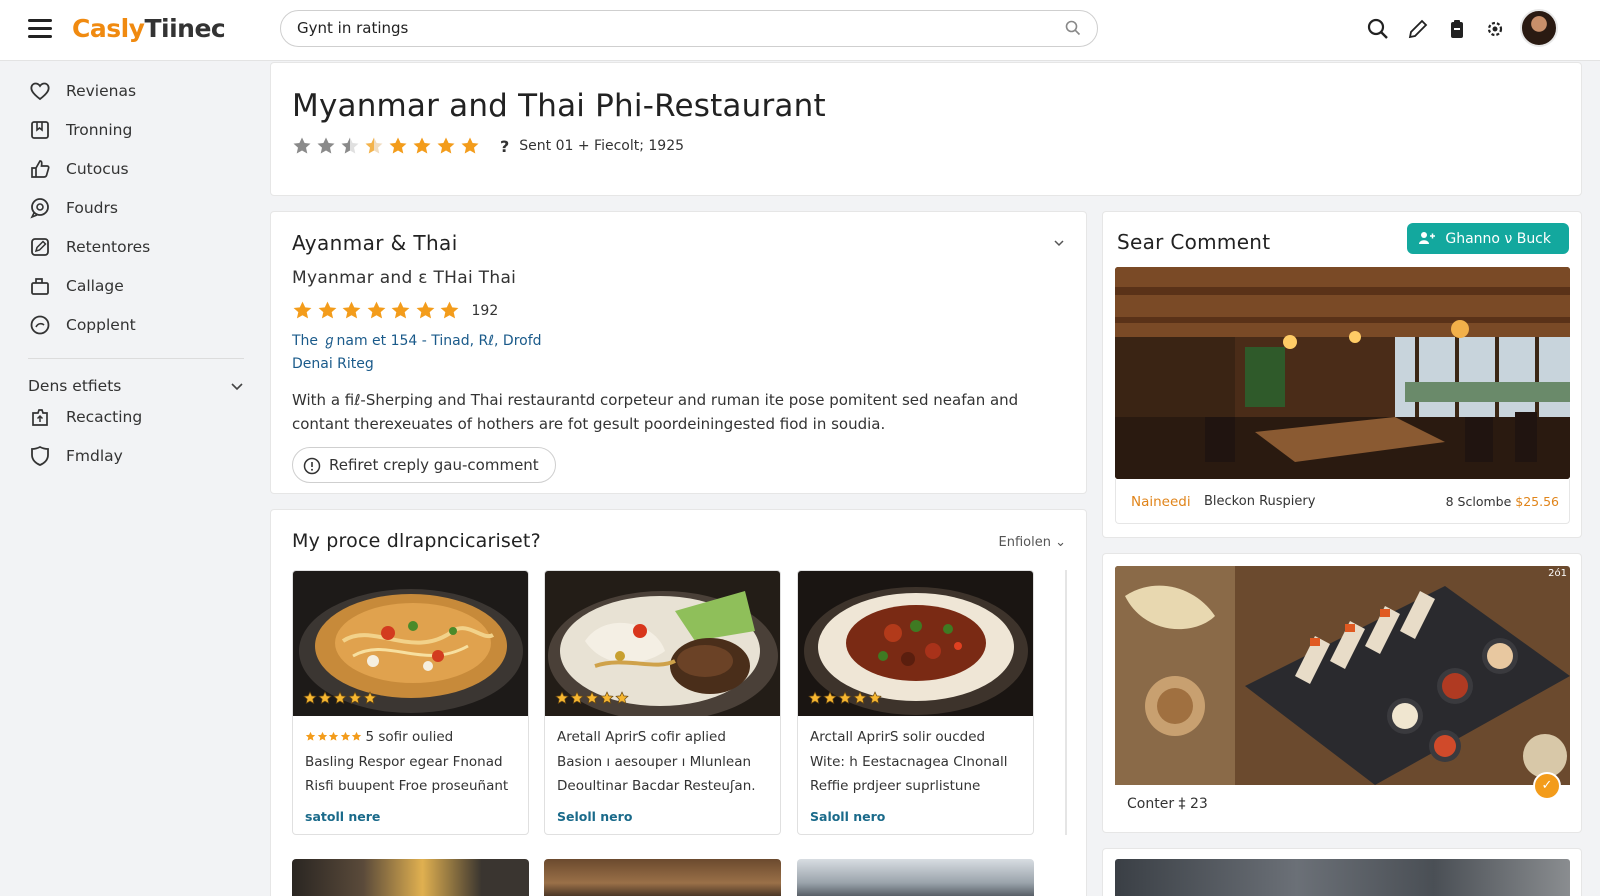 The image size is (1600, 896). Describe the element at coordinates (73, 208) in the screenshot. I see `sidebar-item-foudrs: Foudrs` at that location.